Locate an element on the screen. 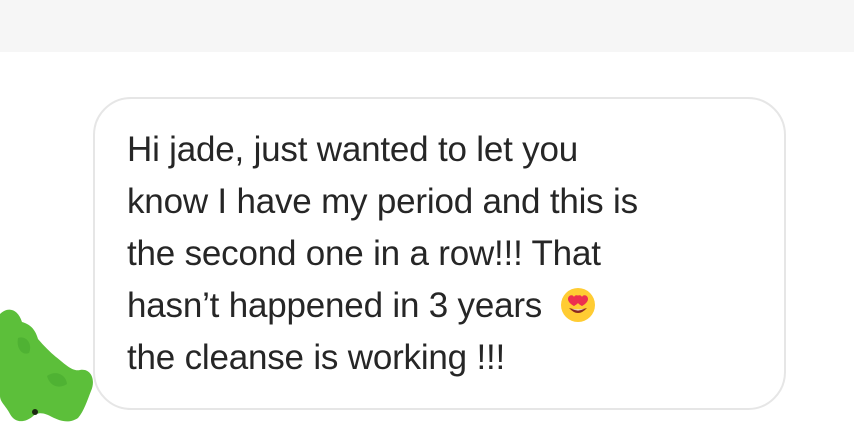 The image size is (854, 434). heart-eyes-emoji-icon is located at coordinates (577, 305).